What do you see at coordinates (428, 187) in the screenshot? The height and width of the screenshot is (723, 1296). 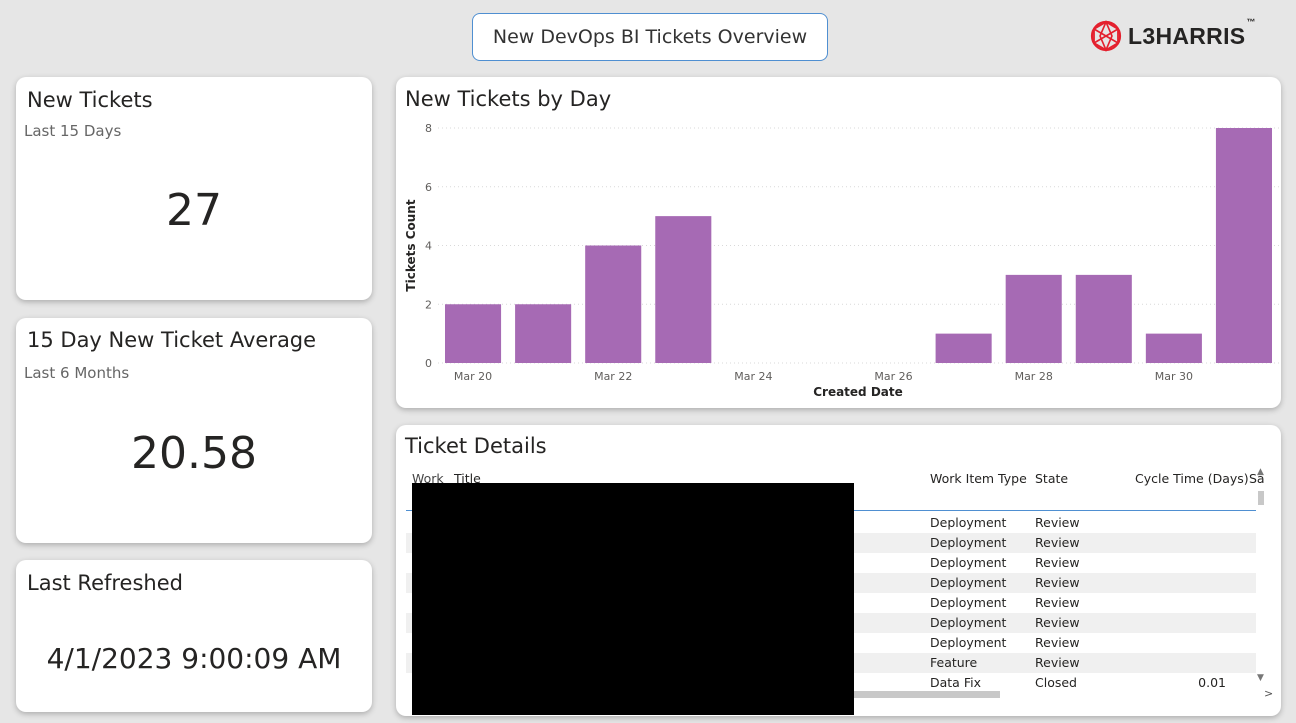 I see `y-tick-label: 6` at bounding box center [428, 187].